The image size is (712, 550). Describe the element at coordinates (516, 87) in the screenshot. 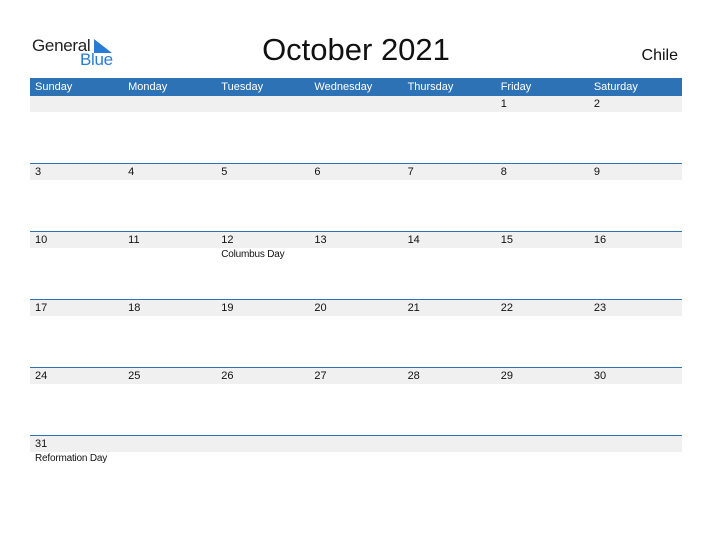

I see `weekday-friday: Friday` at that location.